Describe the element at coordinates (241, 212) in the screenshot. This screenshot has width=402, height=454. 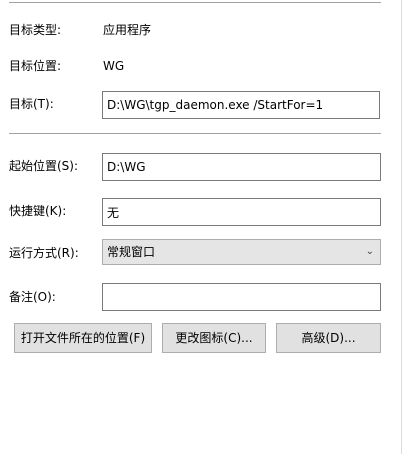
I see `shortcut-key-input` at that location.